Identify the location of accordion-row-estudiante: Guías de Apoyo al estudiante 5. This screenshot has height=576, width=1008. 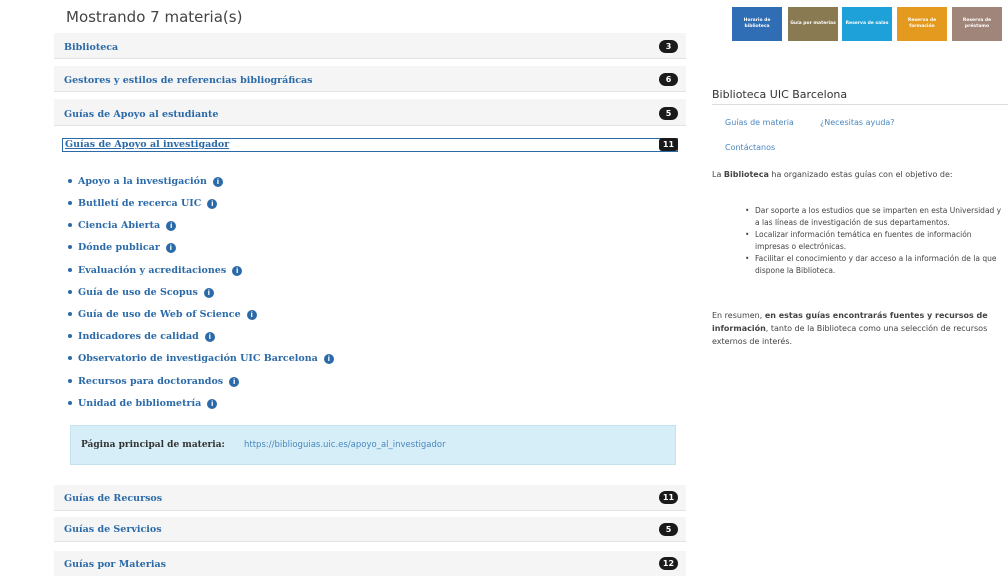
(370, 112).